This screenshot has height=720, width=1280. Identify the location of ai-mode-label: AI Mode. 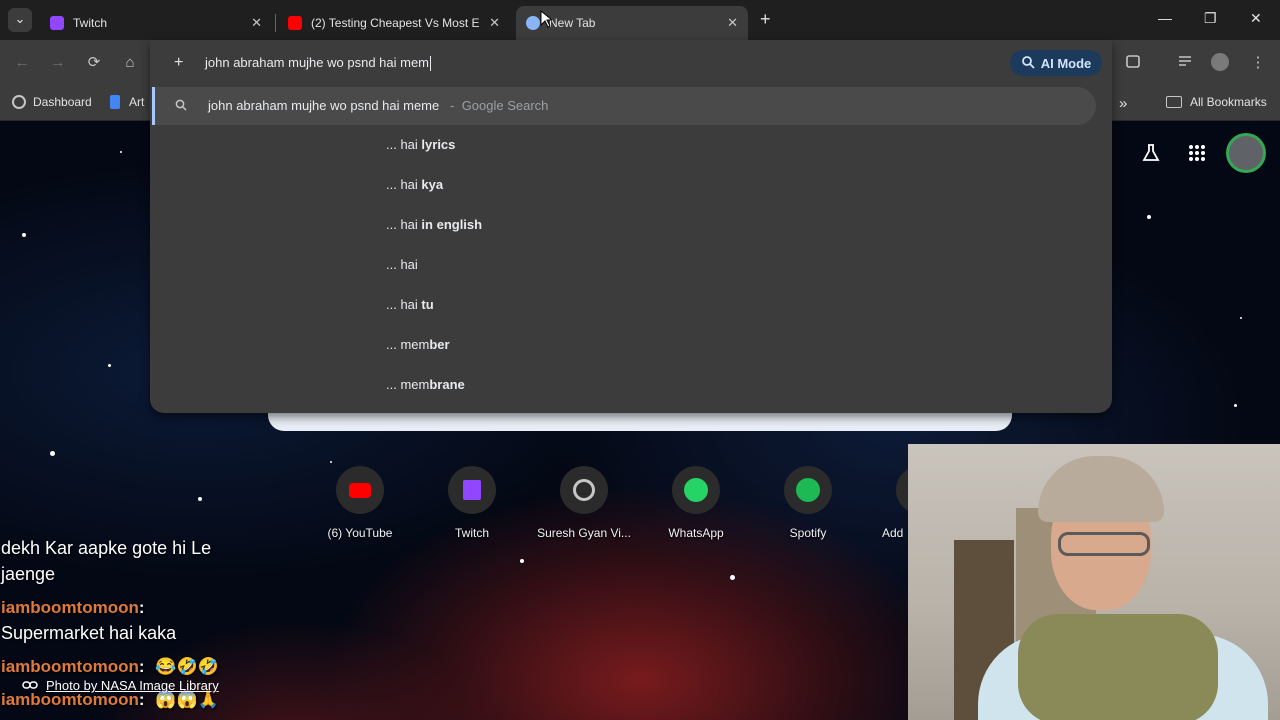
(1066, 63).